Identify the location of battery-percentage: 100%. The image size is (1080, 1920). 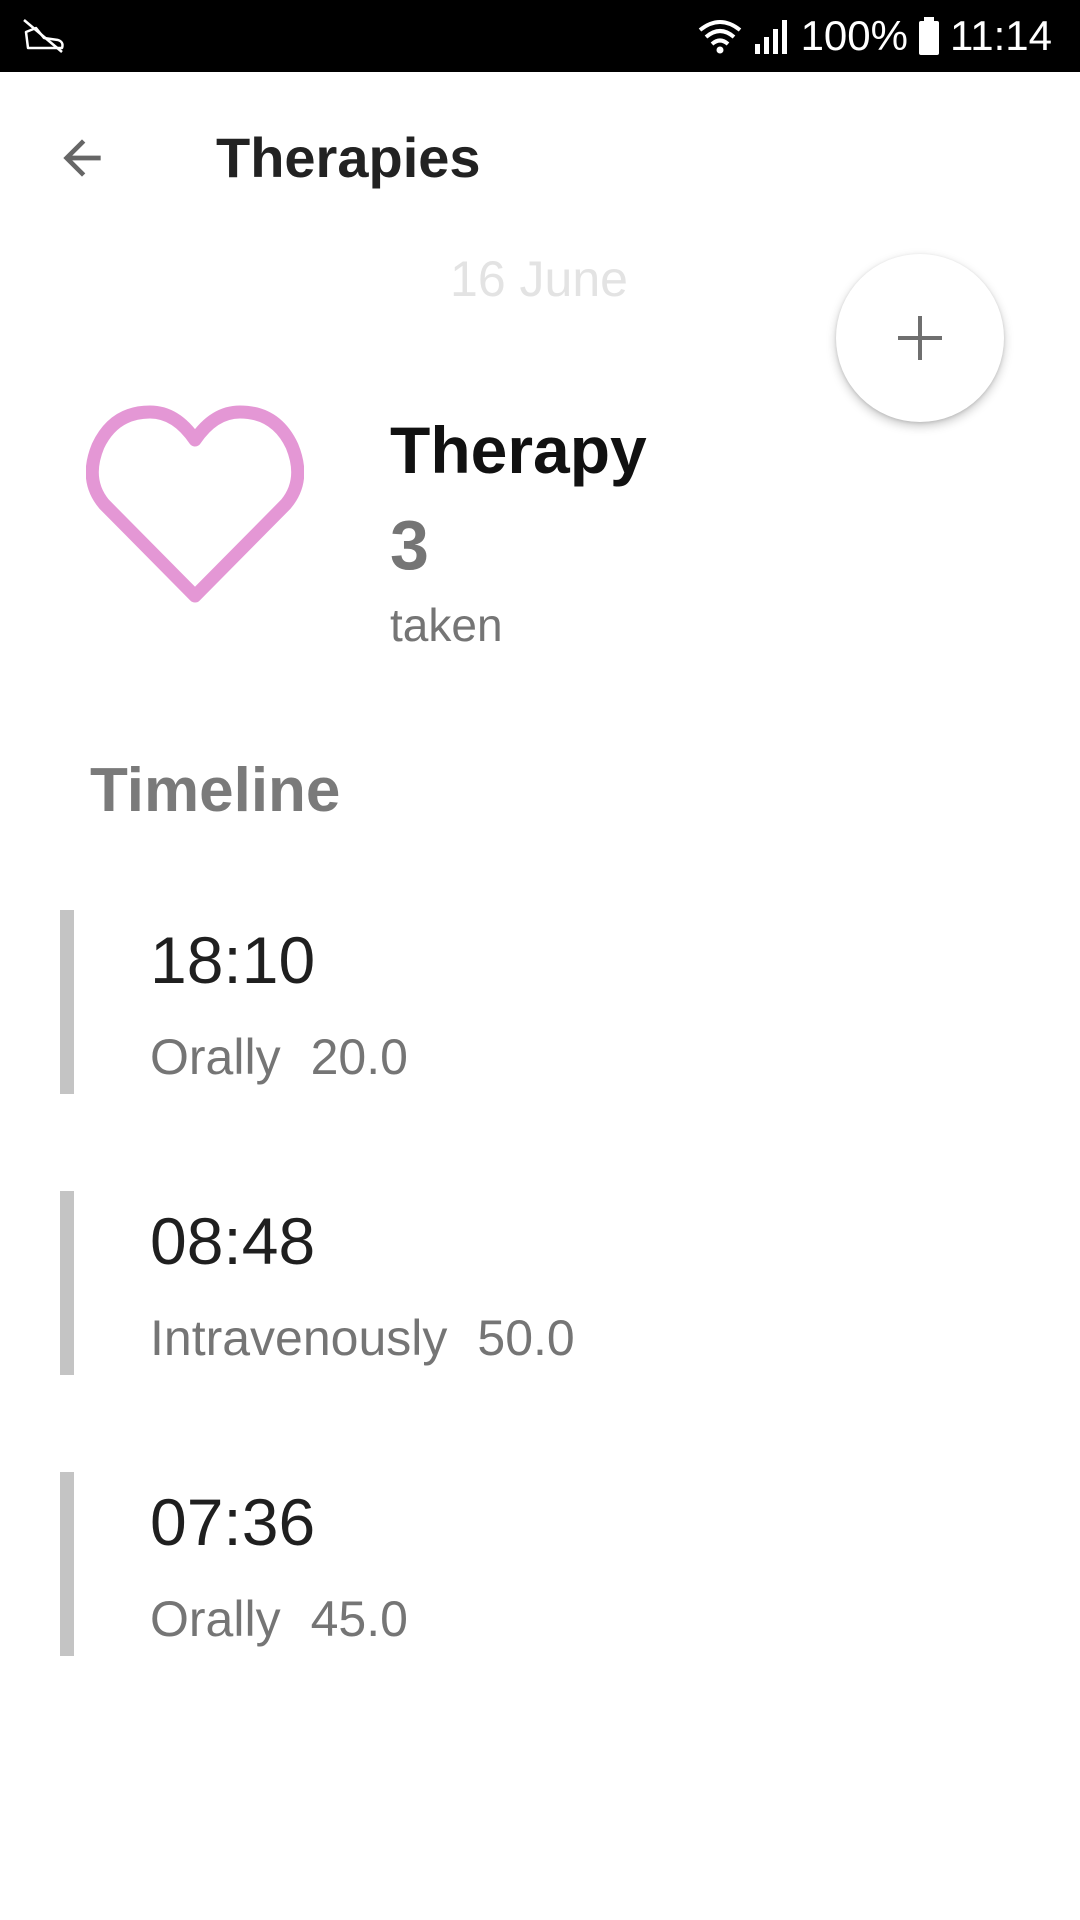
(854, 35).